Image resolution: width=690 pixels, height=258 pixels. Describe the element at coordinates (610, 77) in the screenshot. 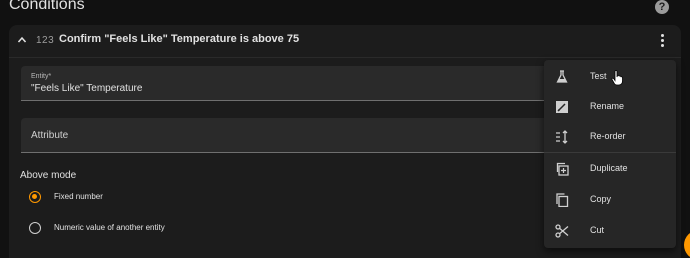

I see `menu-item-test: Test` at that location.